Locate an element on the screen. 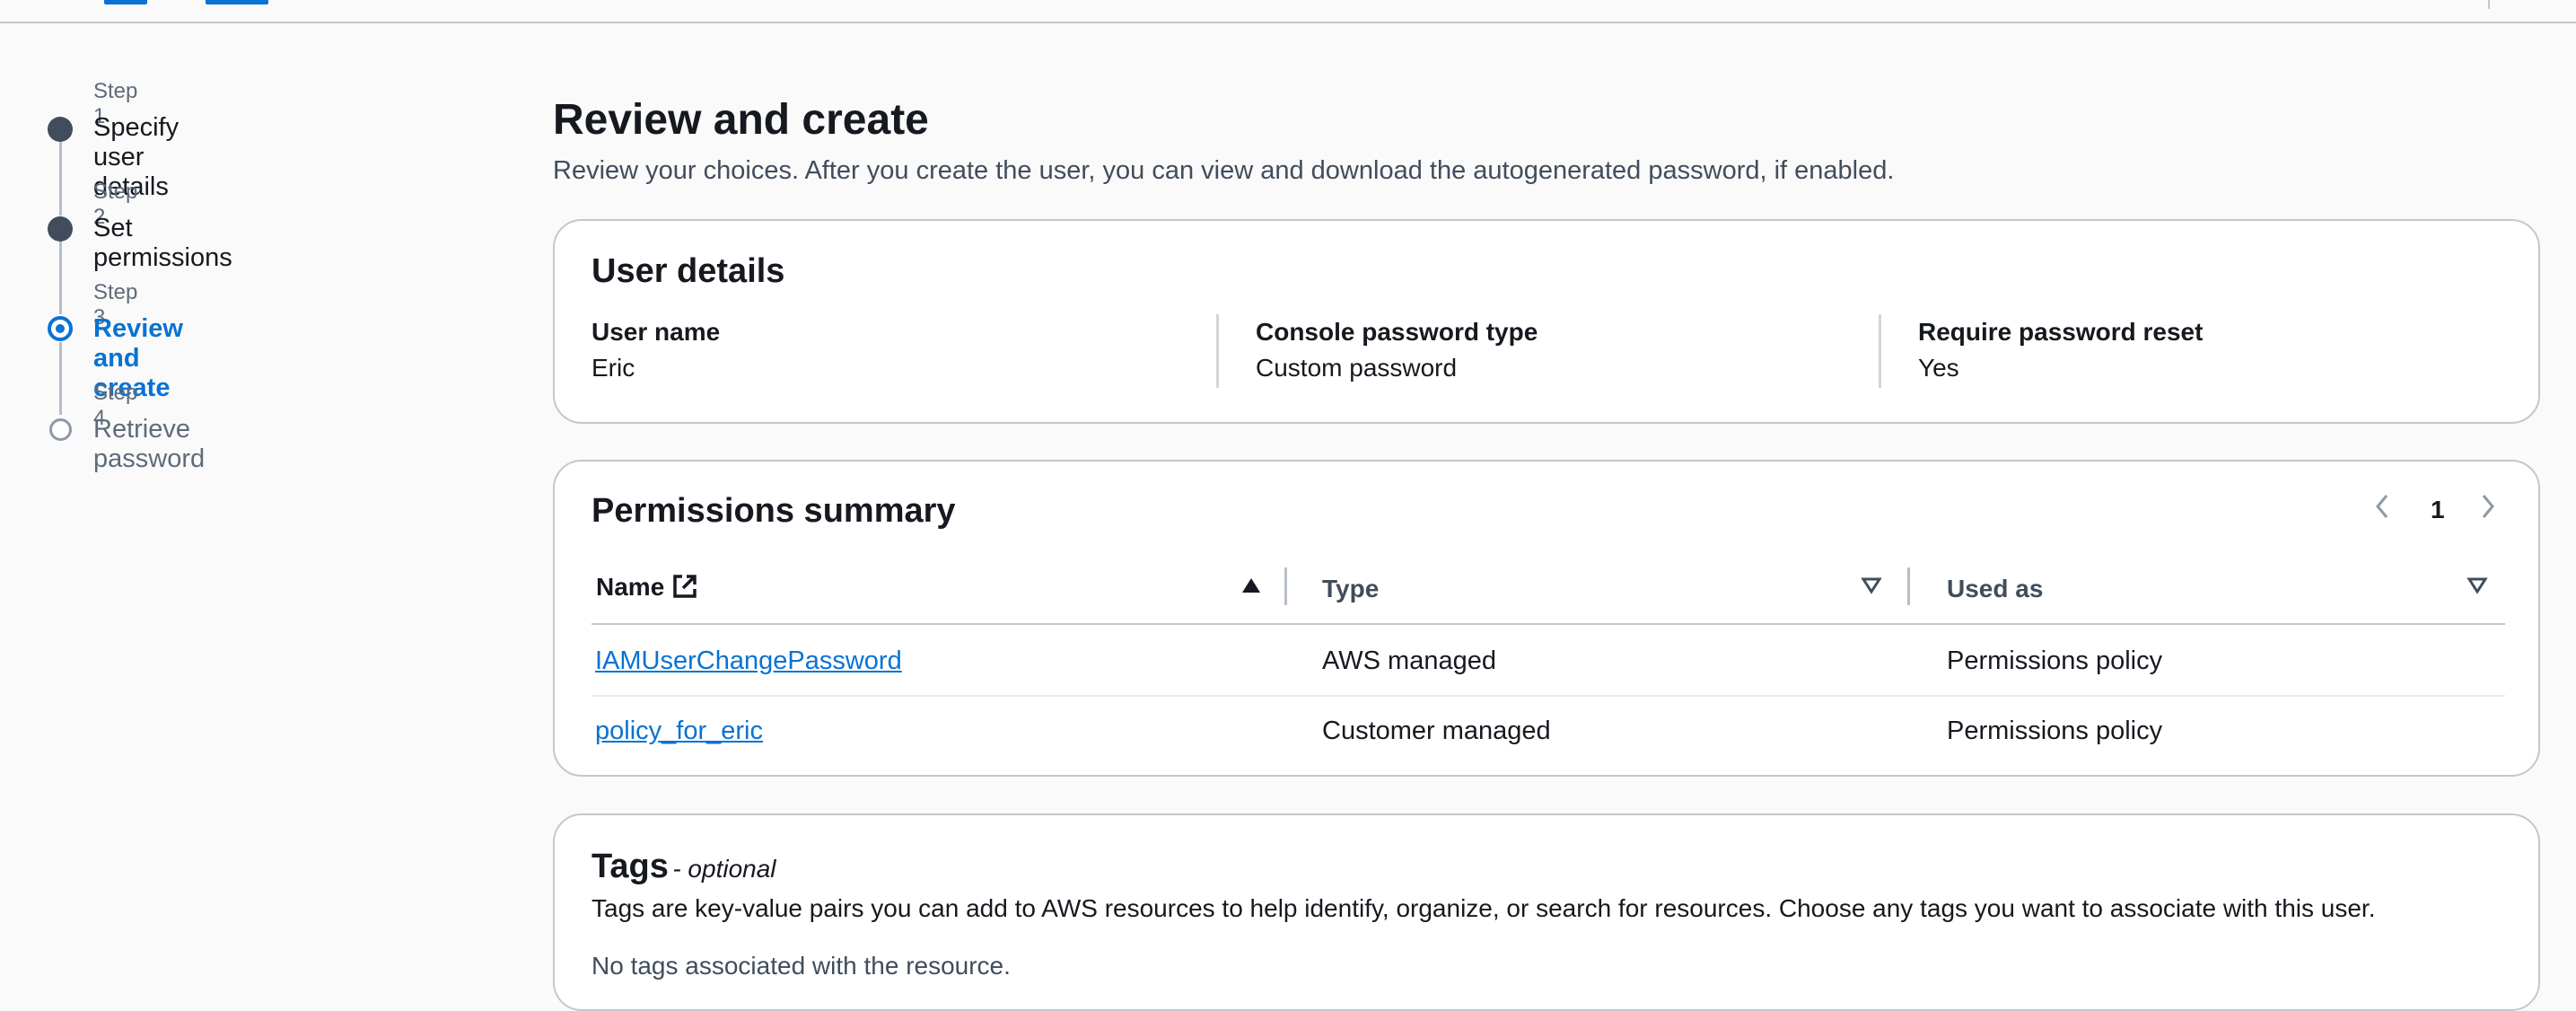 This screenshot has width=2576, height=1011. step-4-label: Retrieve password is located at coordinates (149, 444).